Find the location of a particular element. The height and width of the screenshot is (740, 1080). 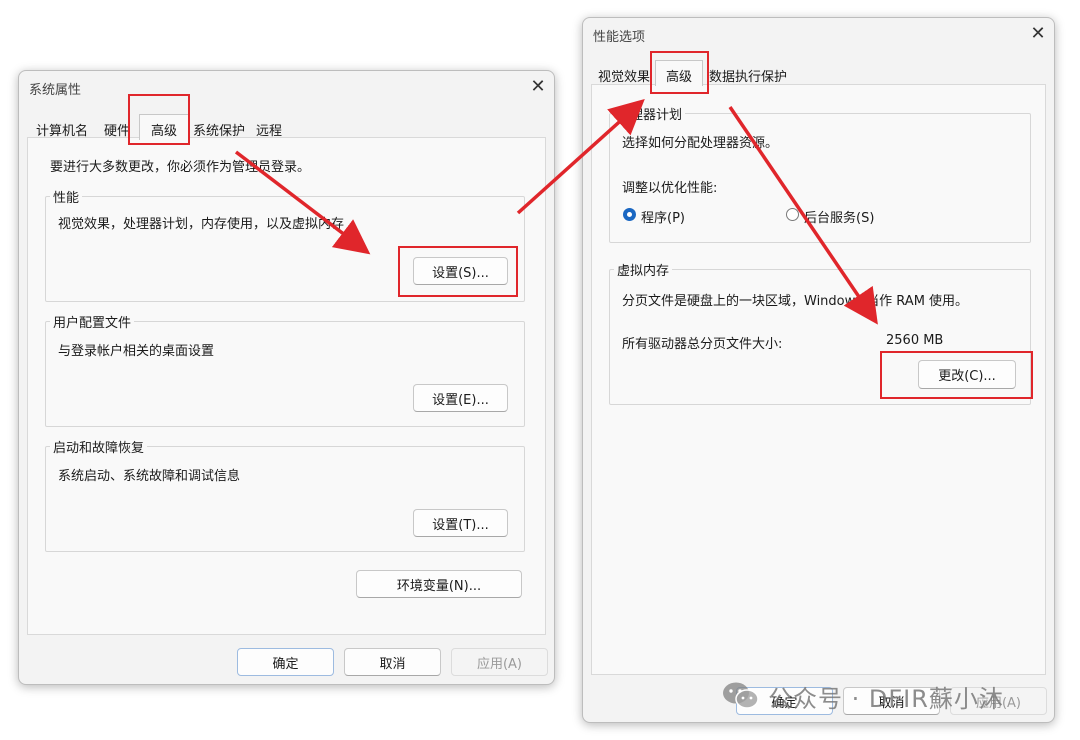

radio-programs-label: 程序(P) is located at coordinates (663, 216).